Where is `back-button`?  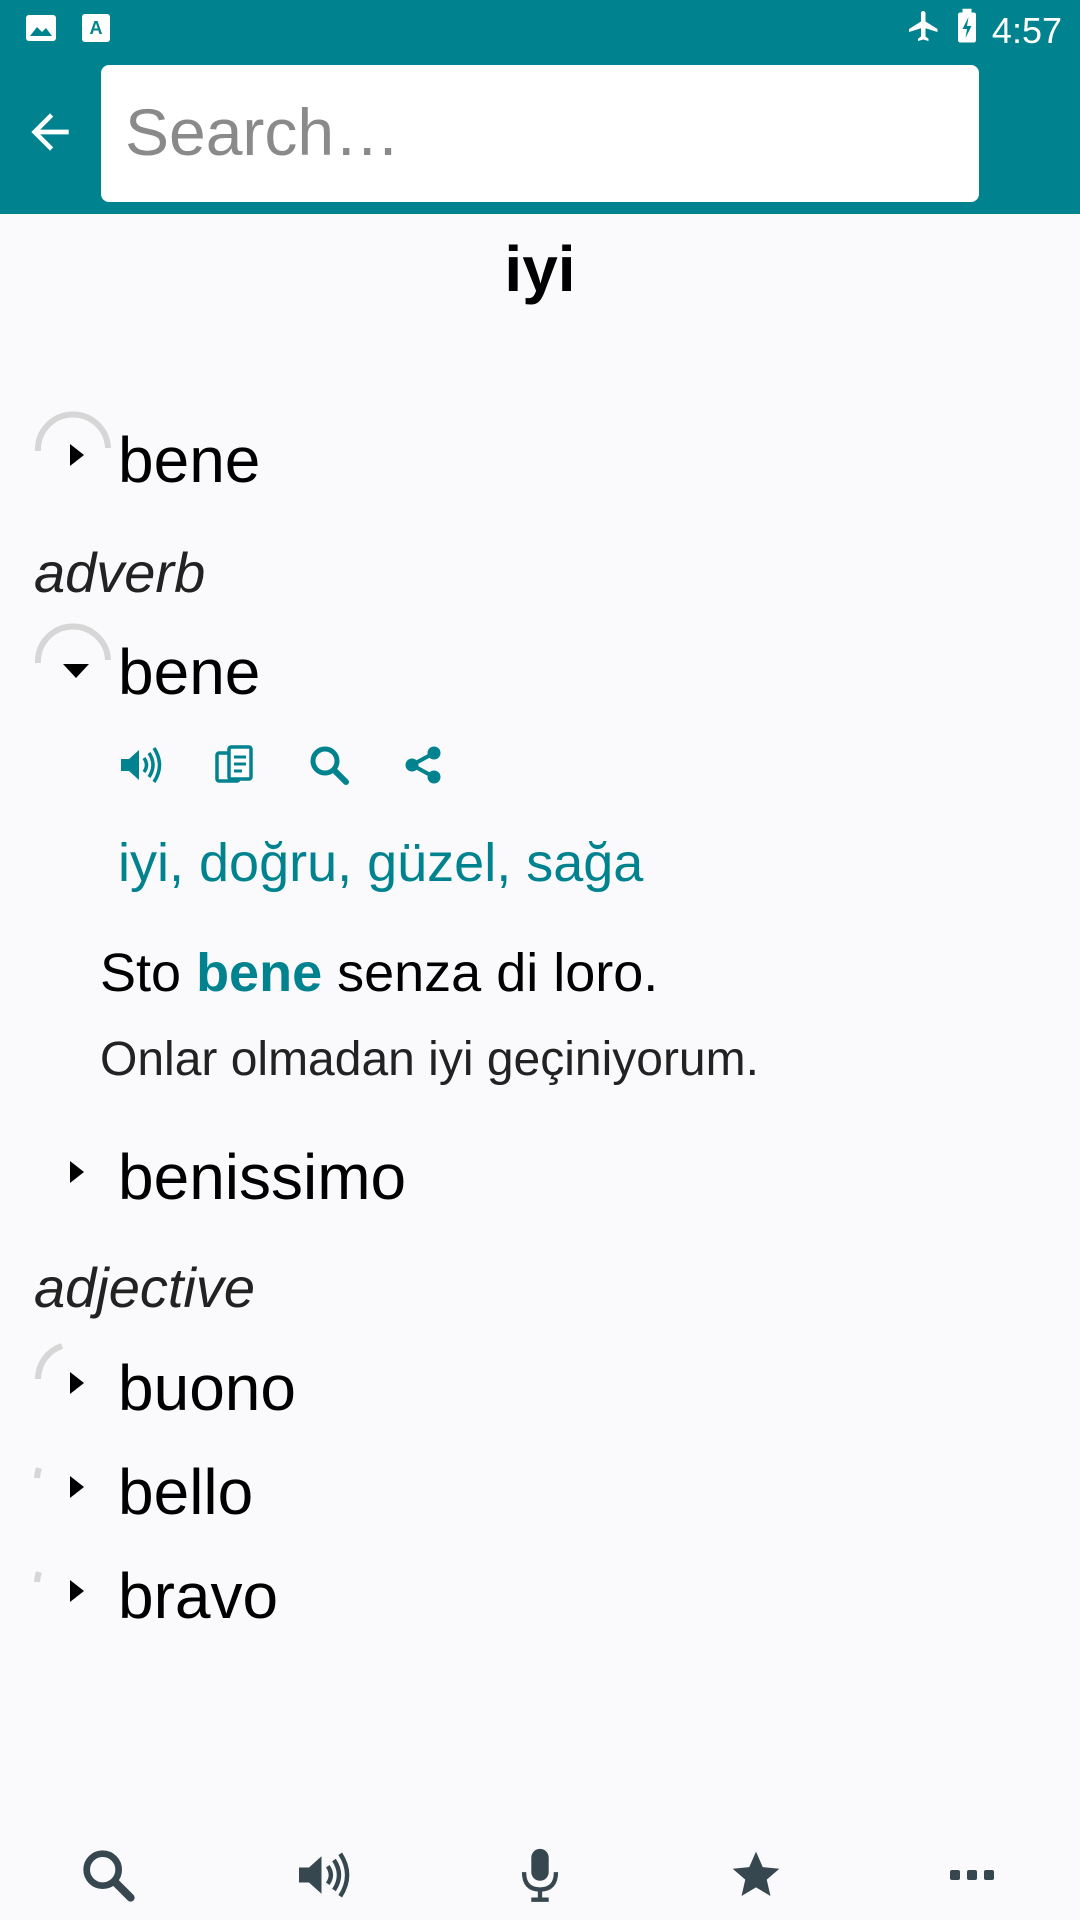
back-button is located at coordinates (50, 132).